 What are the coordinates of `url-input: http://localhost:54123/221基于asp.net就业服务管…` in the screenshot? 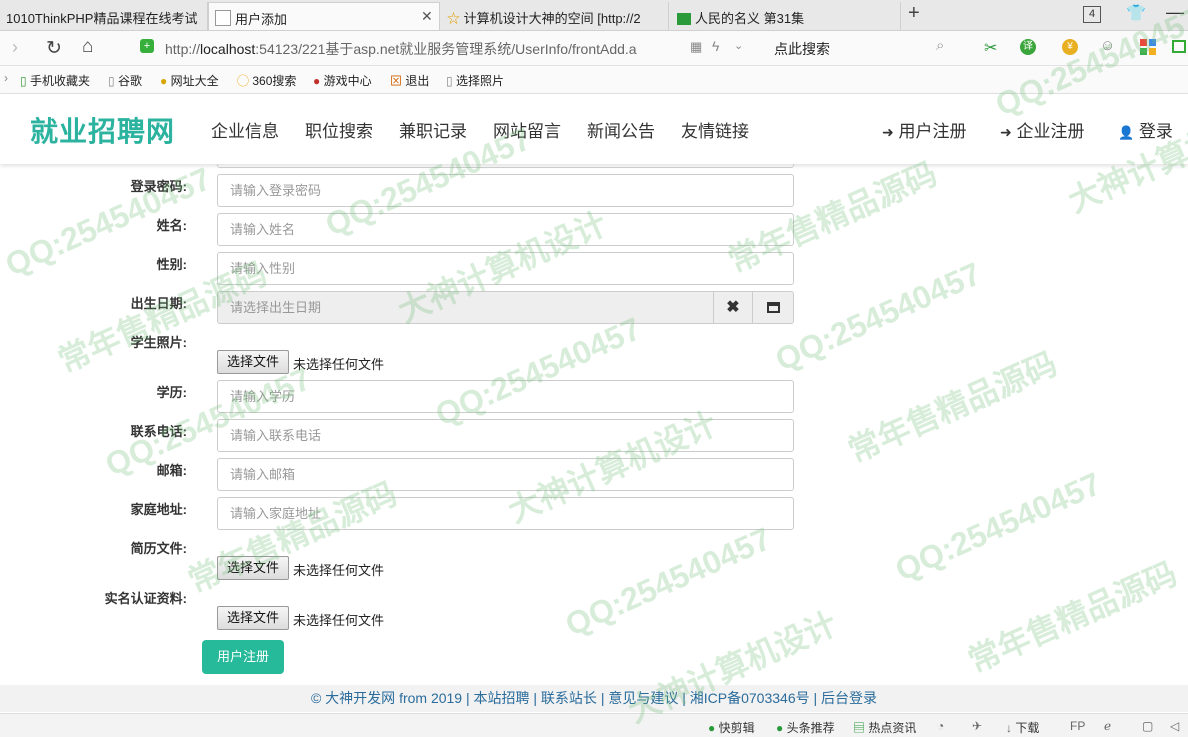 It's located at (401, 49).